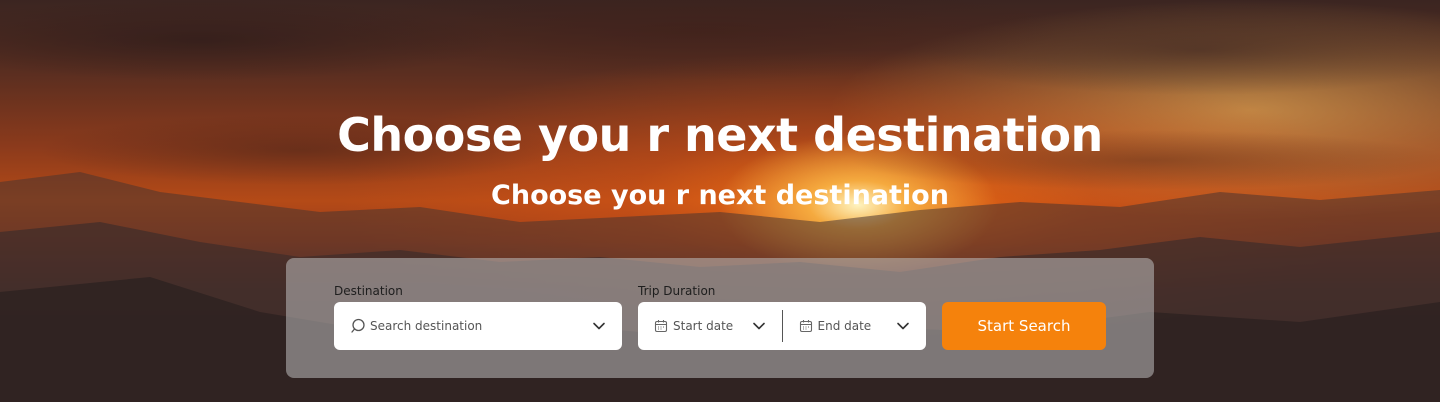 Image resolution: width=1440 pixels, height=402 pixels. Describe the element at coordinates (368, 291) in the screenshot. I see `destination-label: Destination` at that location.